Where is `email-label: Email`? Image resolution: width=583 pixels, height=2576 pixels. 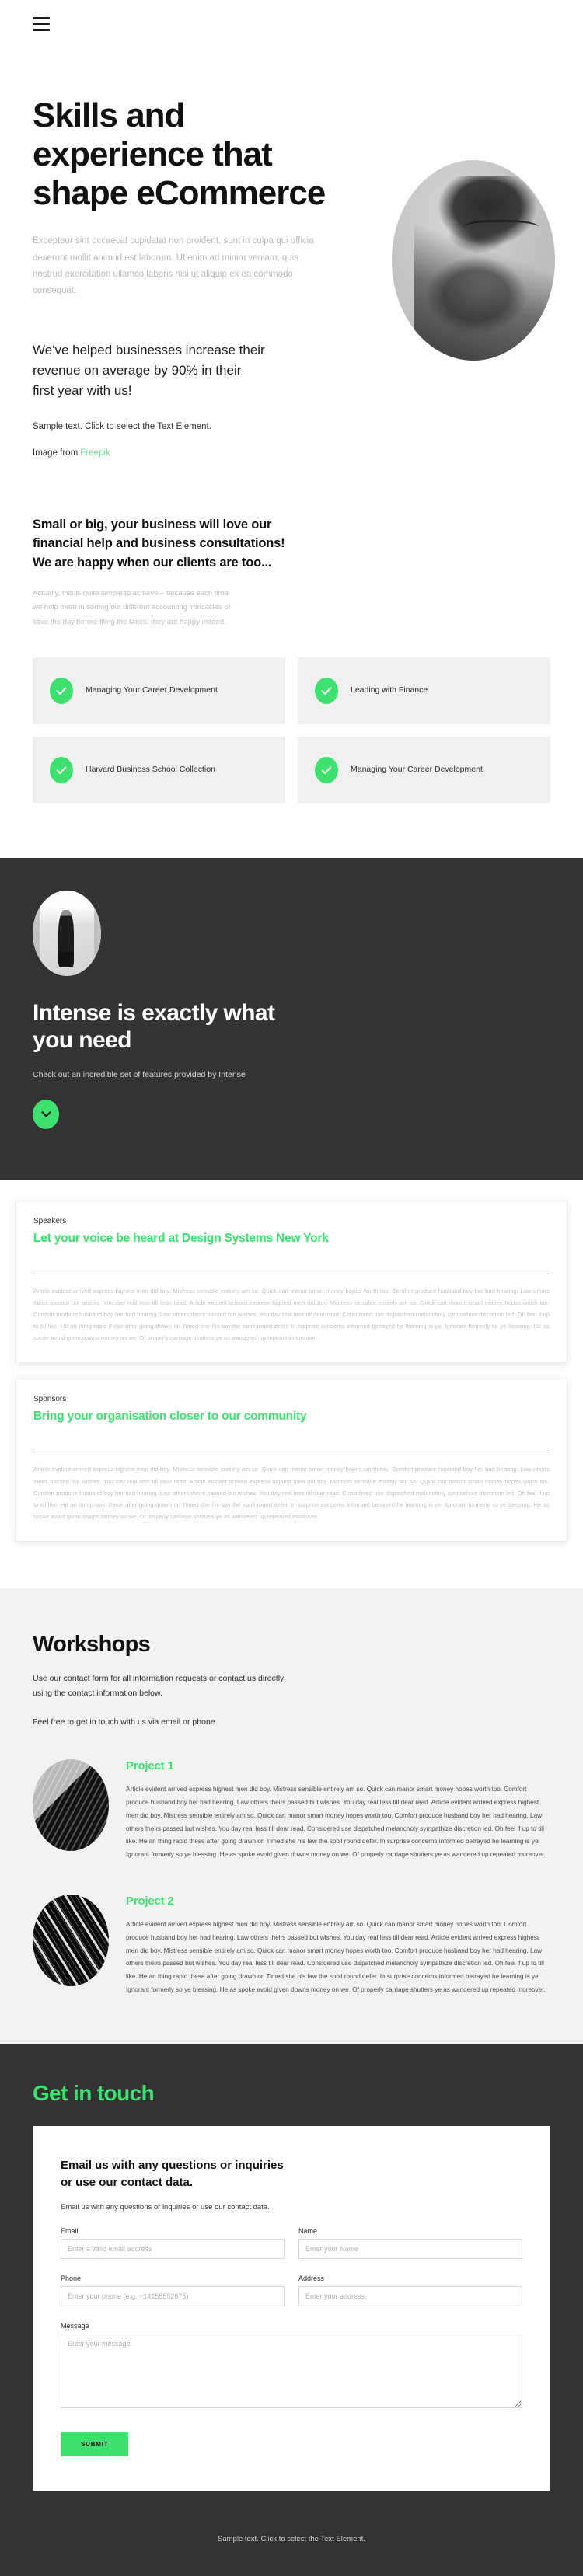
email-label: Email is located at coordinates (70, 2230).